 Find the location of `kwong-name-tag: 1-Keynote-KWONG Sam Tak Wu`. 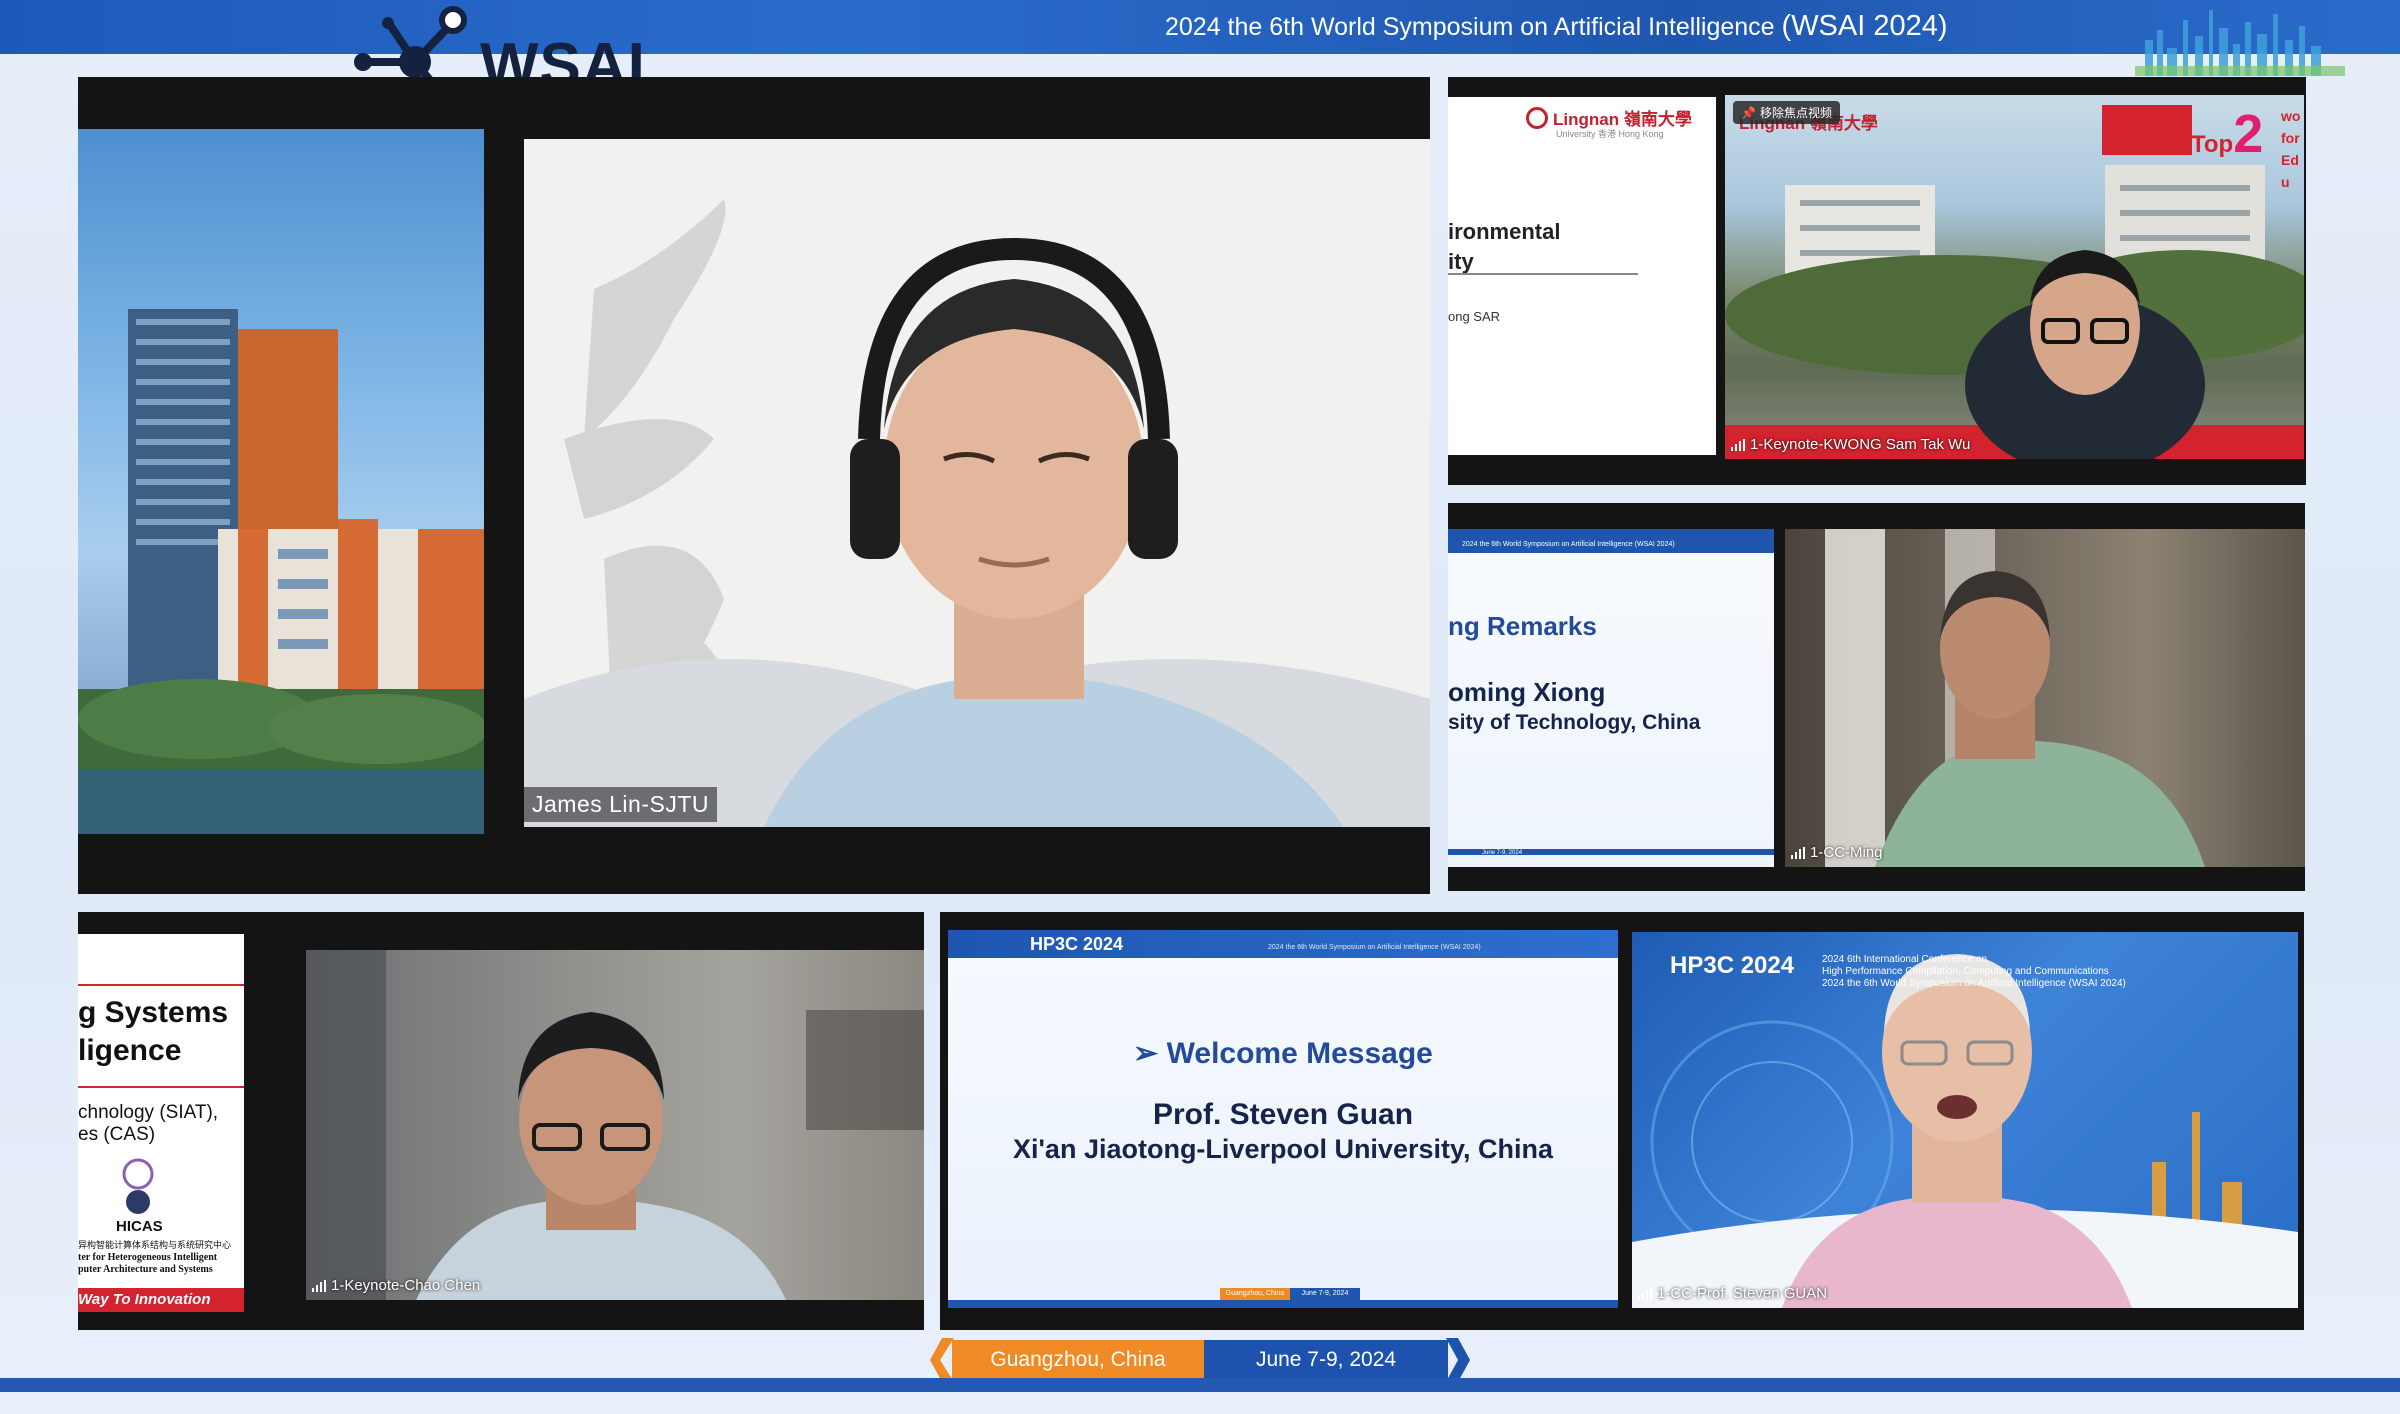

kwong-name-tag: 1-Keynote-KWONG Sam Tak Wu is located at coordinates (1850, 444).